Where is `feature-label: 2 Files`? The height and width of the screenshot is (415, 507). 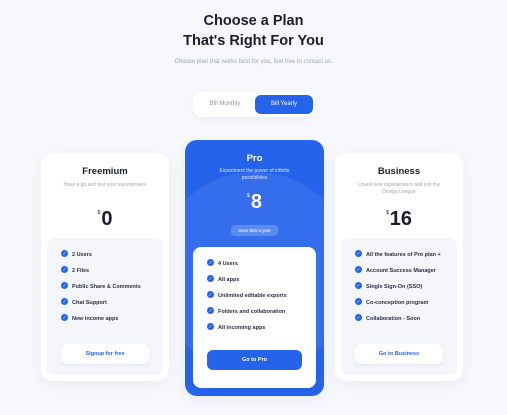
feature-label: 2 Files is located at coordinates (81, 271).